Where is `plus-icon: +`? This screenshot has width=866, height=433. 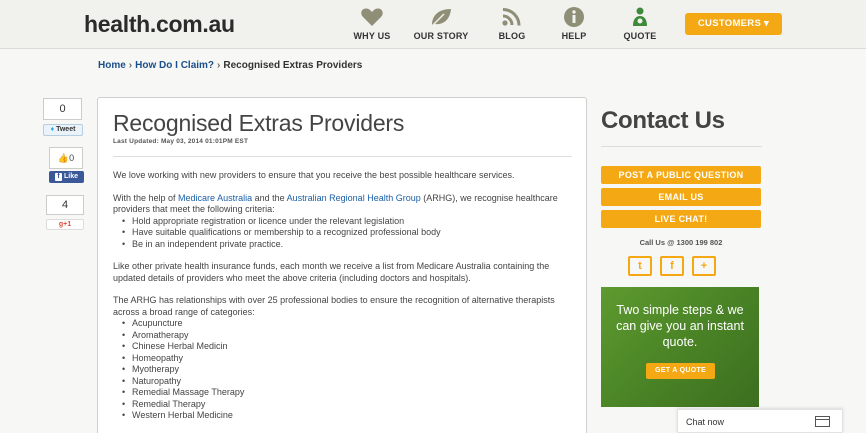
plus-icon: + is located at coordinates (704, 266).